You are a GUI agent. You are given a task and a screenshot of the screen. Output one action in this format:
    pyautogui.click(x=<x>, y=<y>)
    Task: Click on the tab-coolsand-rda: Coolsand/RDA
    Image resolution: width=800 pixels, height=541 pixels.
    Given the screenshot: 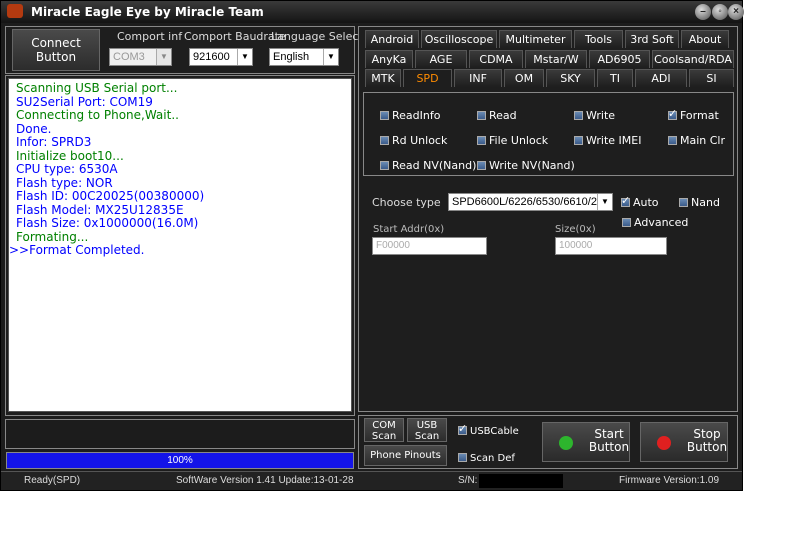 What is the action you would take?
    pyautogui.click(x=693, y=59)
    